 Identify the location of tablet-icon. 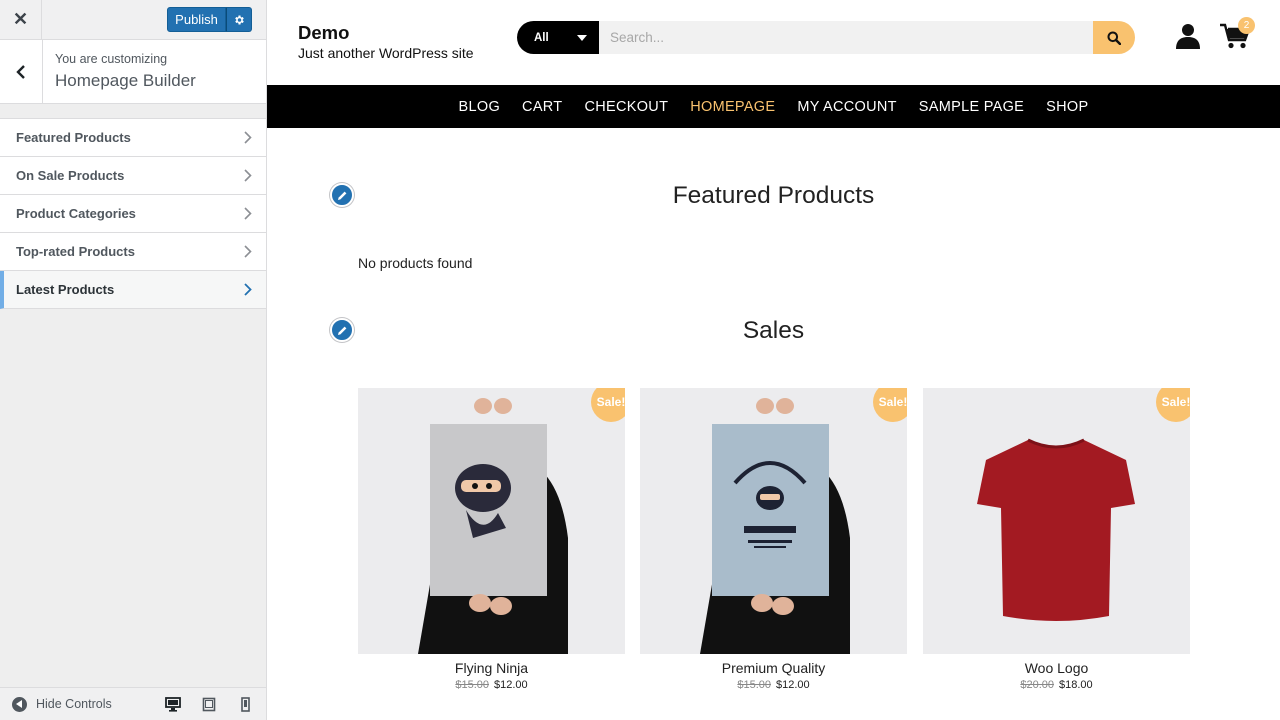
(209, 704).